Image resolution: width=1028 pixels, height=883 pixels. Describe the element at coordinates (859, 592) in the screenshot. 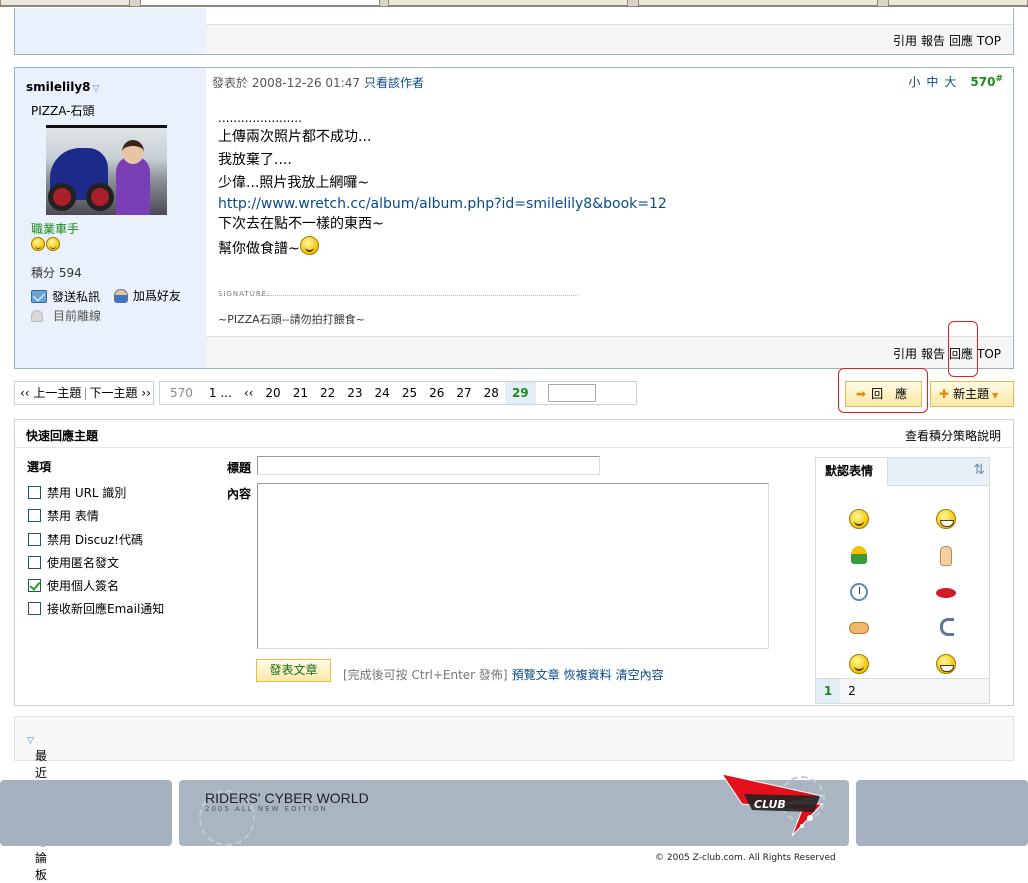

I see `clock-emoticon-icon` at that location.